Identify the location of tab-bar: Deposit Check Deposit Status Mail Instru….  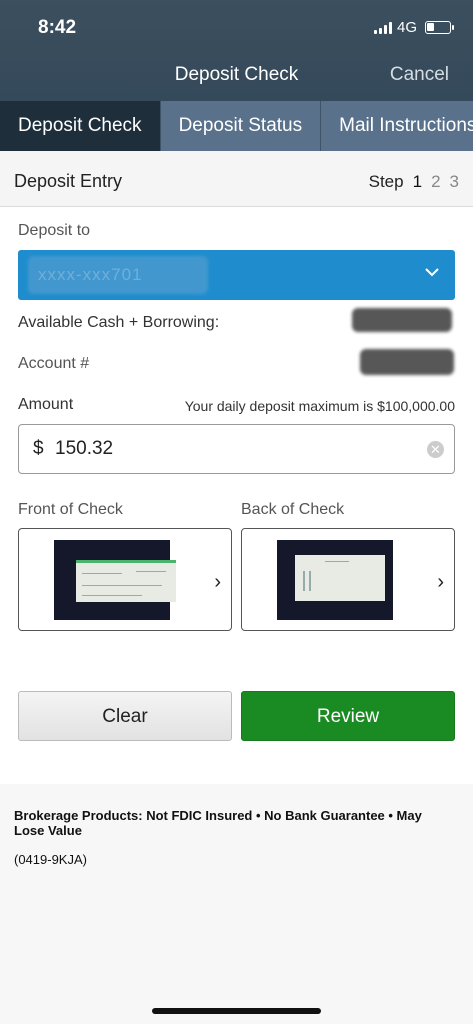
(236, 126).